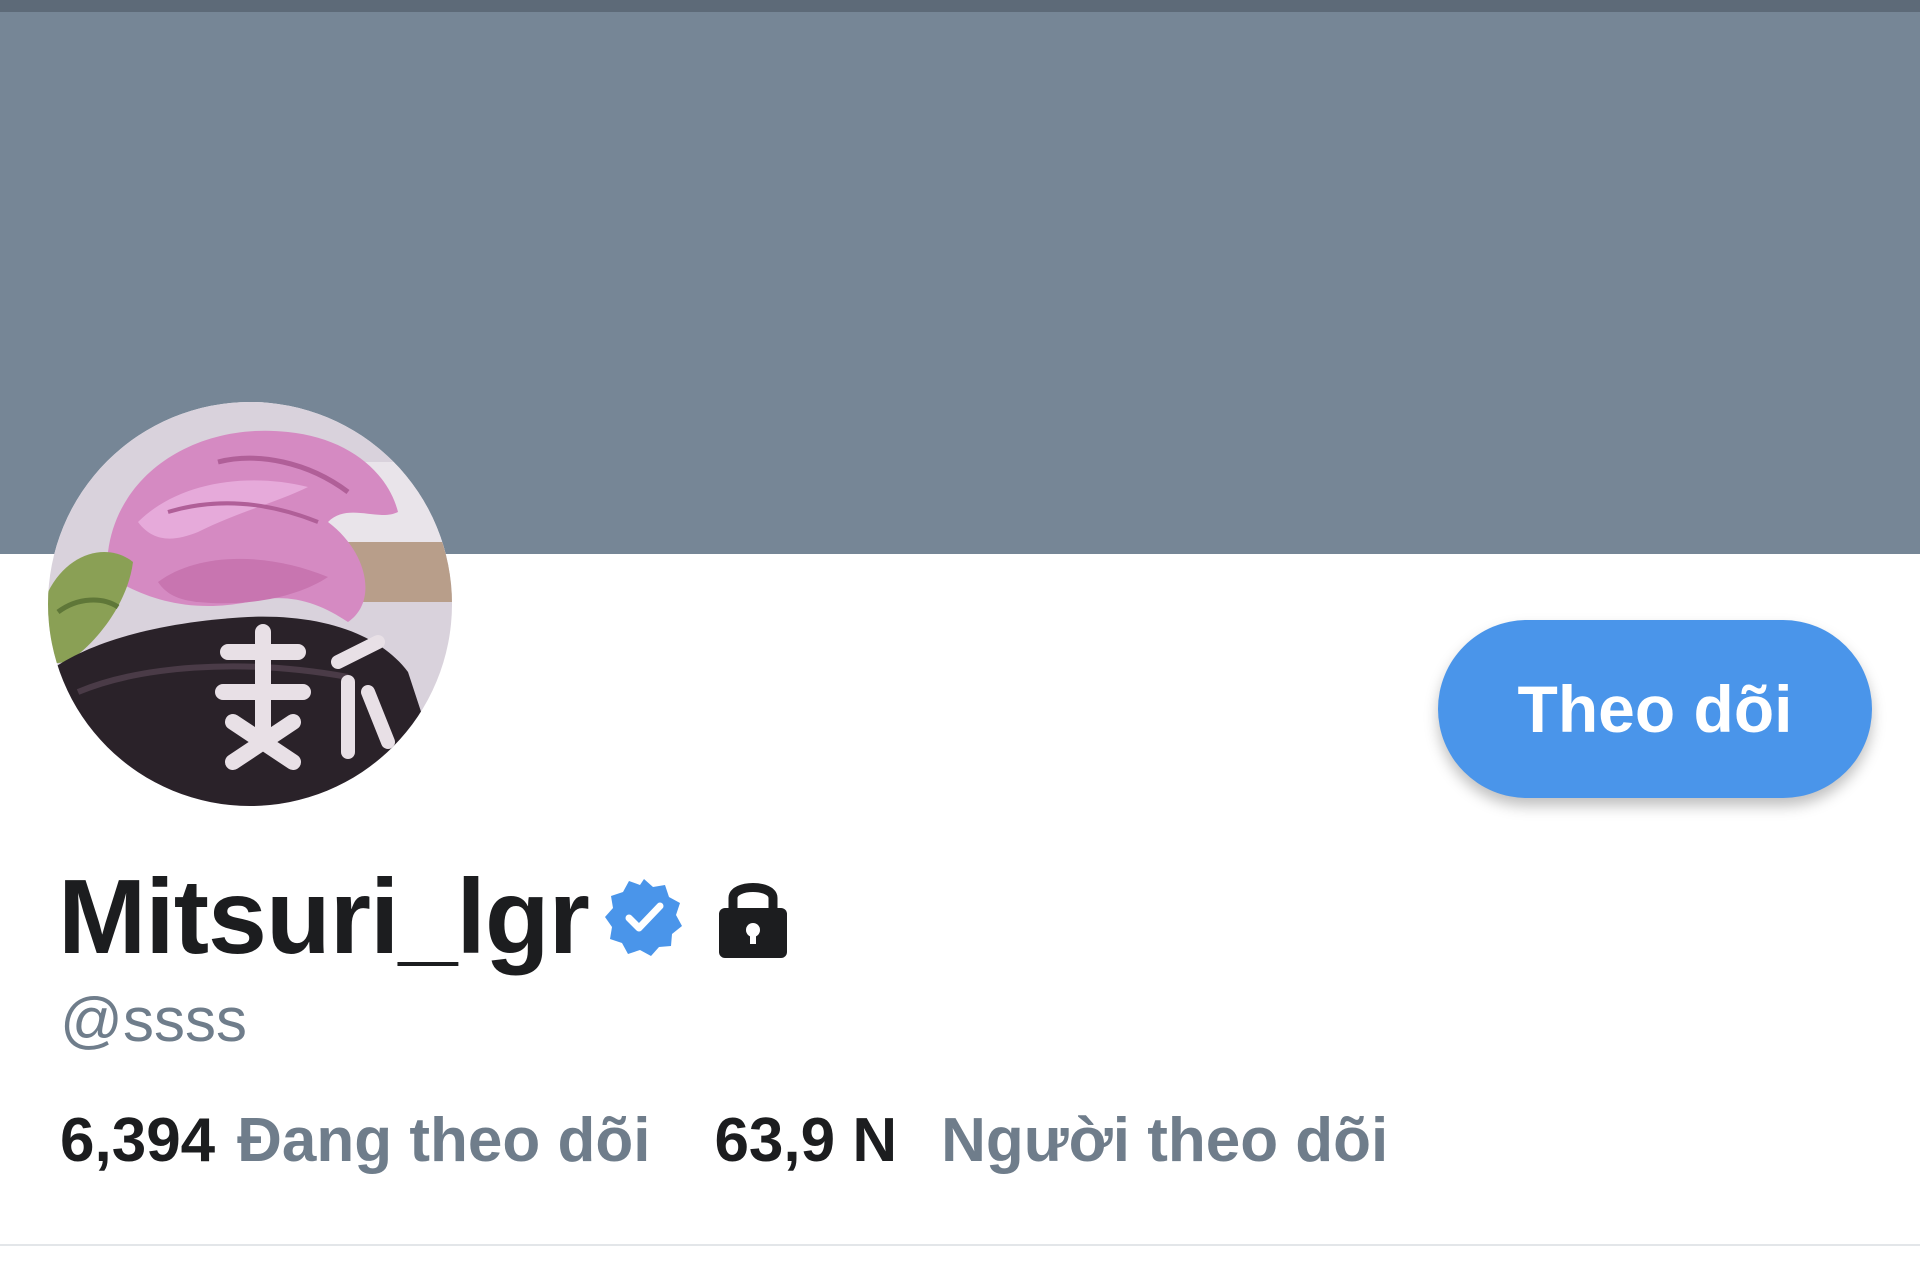 Image resolution: width=1920 pixels, height=1281 pixels. I want to click on profile-handle: @ssss, so click(153, 1020).